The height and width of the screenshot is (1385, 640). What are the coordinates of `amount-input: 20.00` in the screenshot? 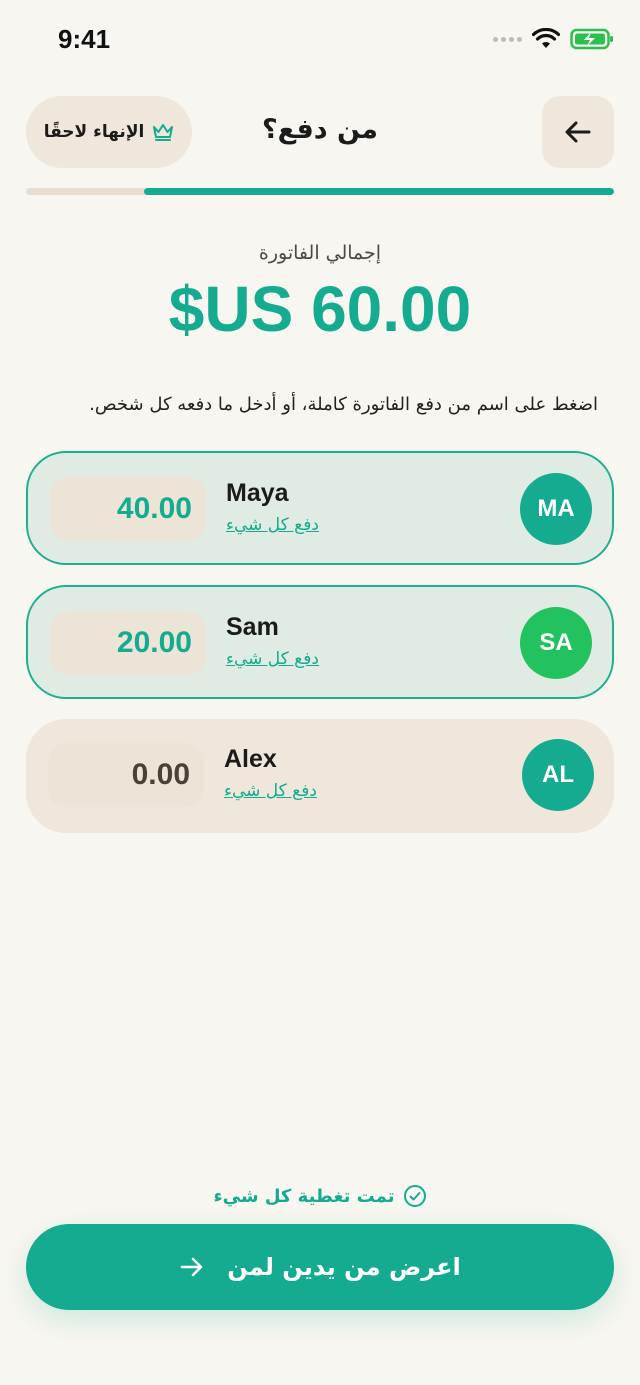 It's located at (128, 643).